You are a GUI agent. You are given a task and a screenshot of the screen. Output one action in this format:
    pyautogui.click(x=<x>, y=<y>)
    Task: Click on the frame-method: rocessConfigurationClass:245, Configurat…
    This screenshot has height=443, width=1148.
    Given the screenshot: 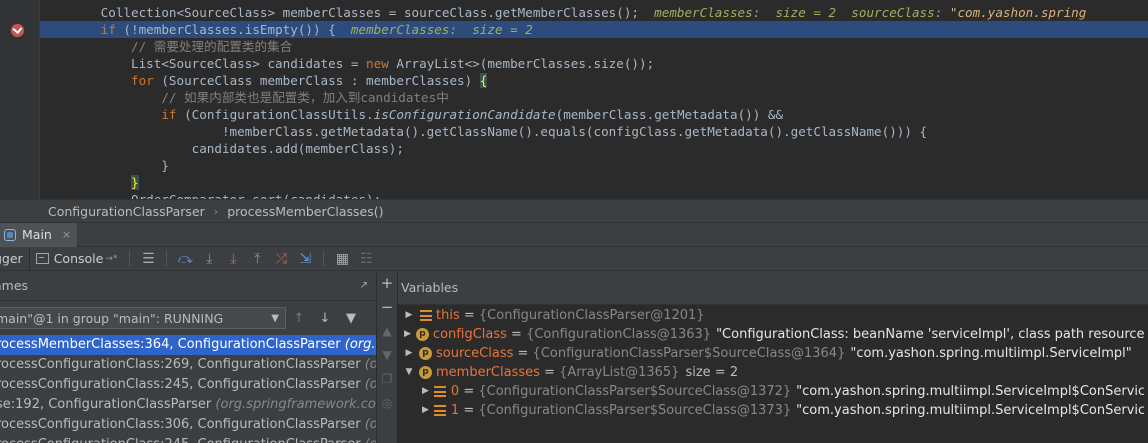 What is the action you would take?
    pyautogui.click(x=182, y=440)
    